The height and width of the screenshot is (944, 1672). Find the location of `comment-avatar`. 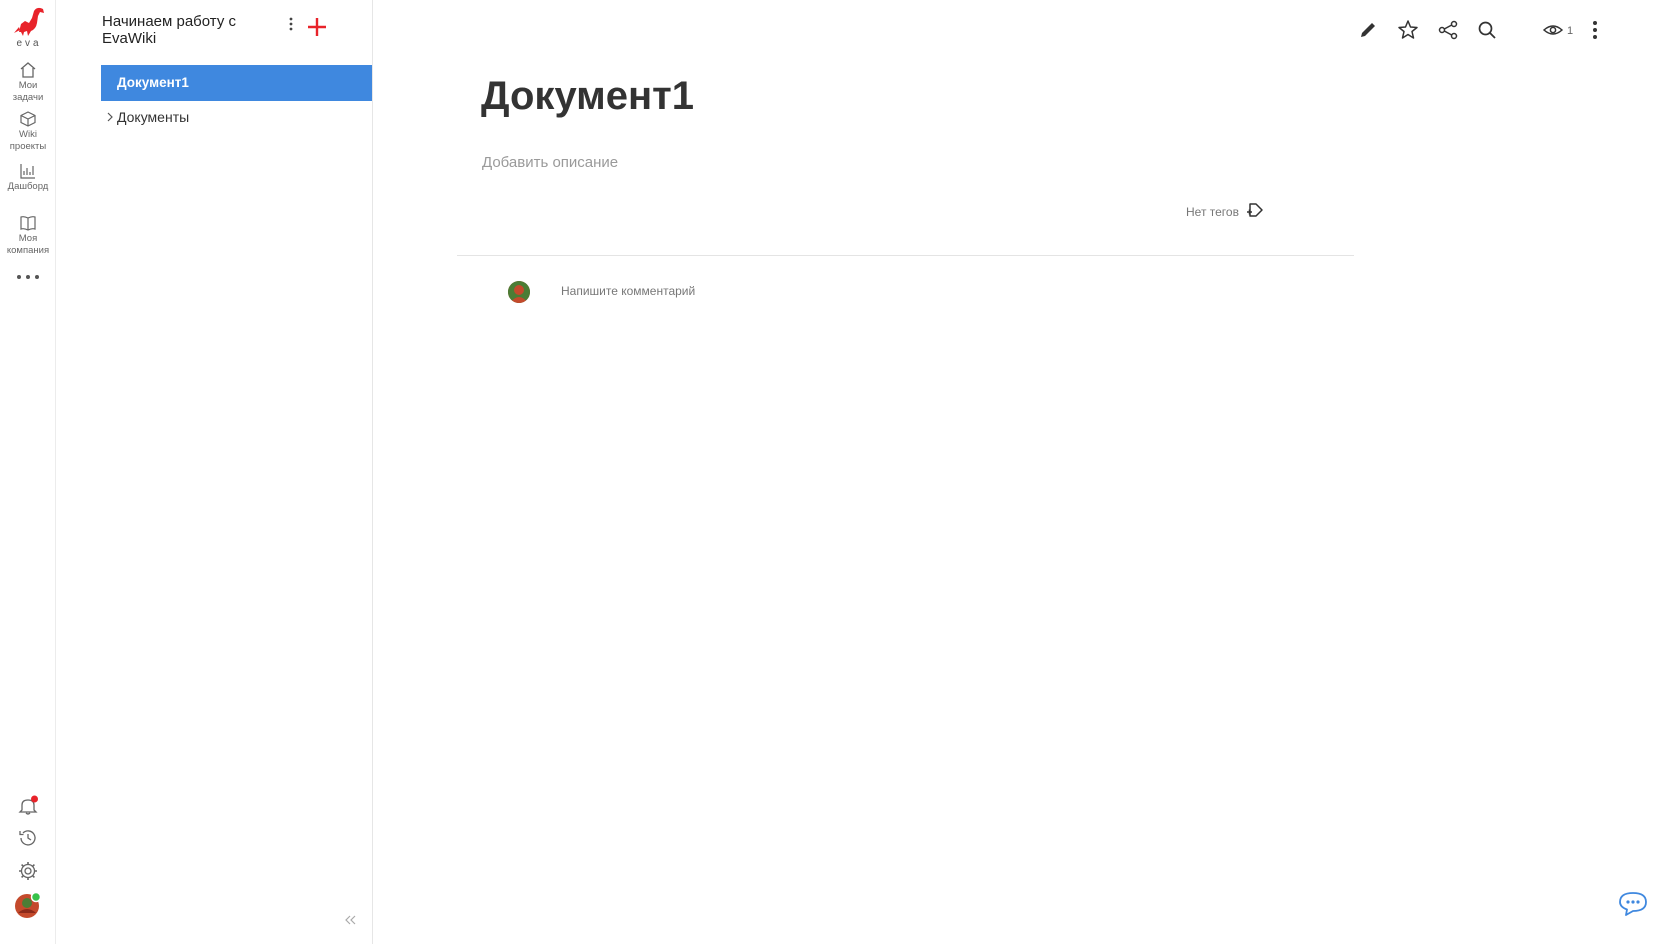

comment-avatar is located at coordinates (519, 292).